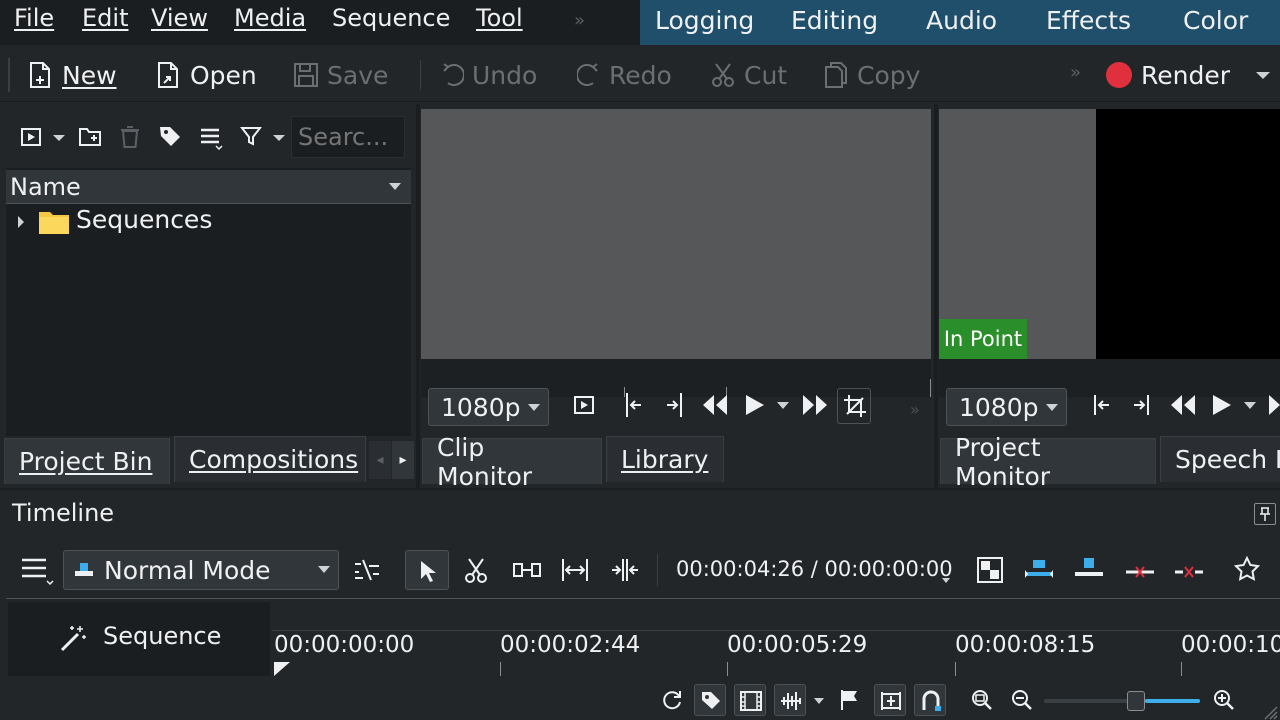  What do you see at coordinates (990, 570) in the screenshot?
I see `split-view-icon` at bounding box center [990, 570].